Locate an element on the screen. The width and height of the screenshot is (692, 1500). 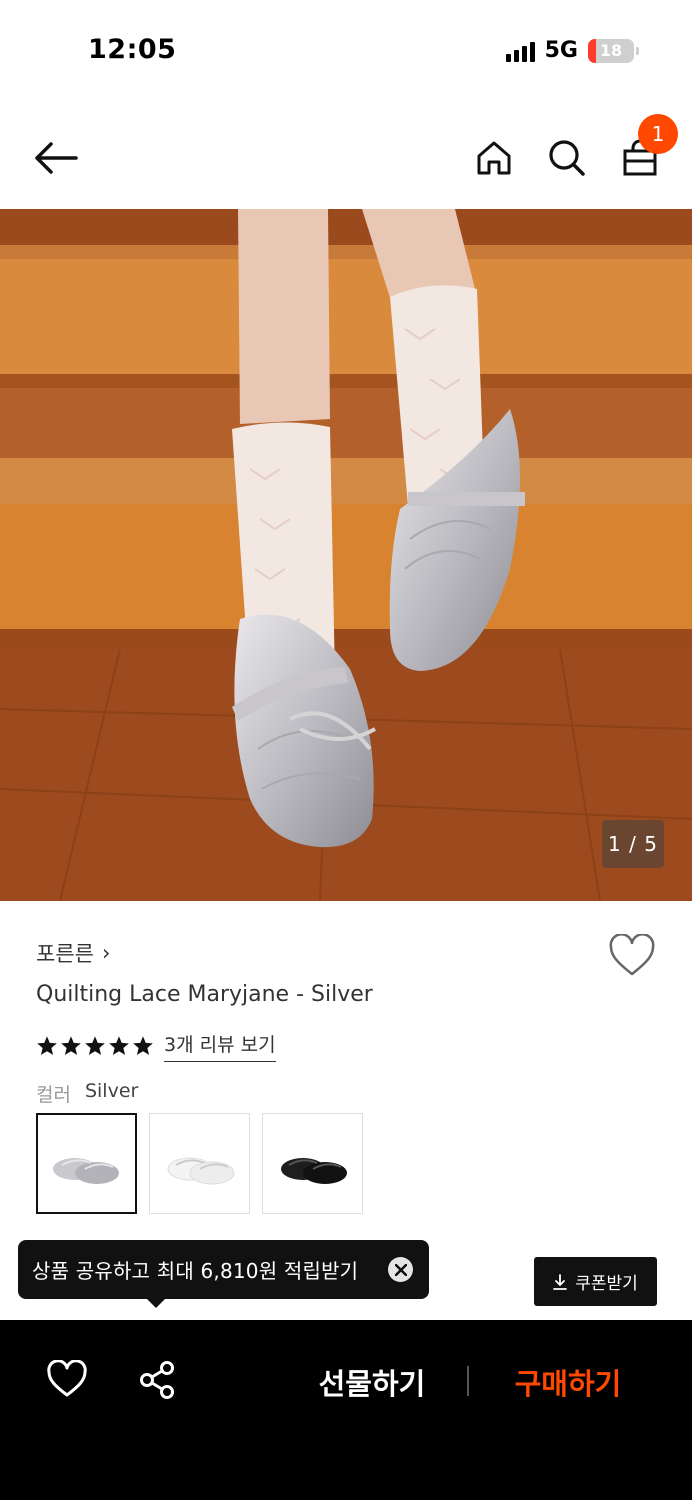
swatch-black is located at coordinates (312, 1163).